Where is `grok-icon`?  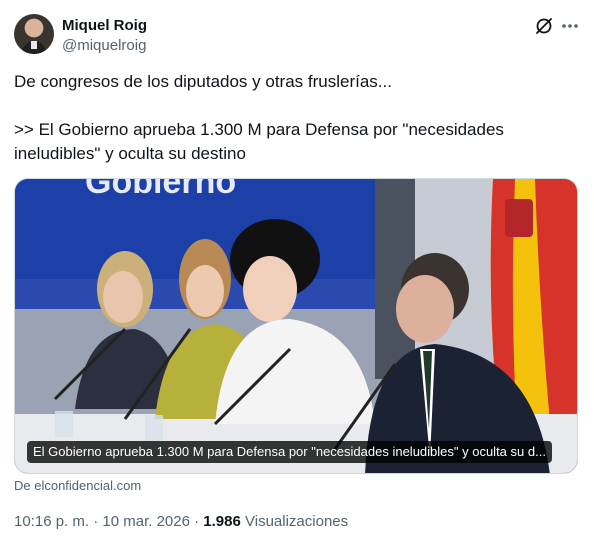
grok-icon is located at coordinates (544, 26).